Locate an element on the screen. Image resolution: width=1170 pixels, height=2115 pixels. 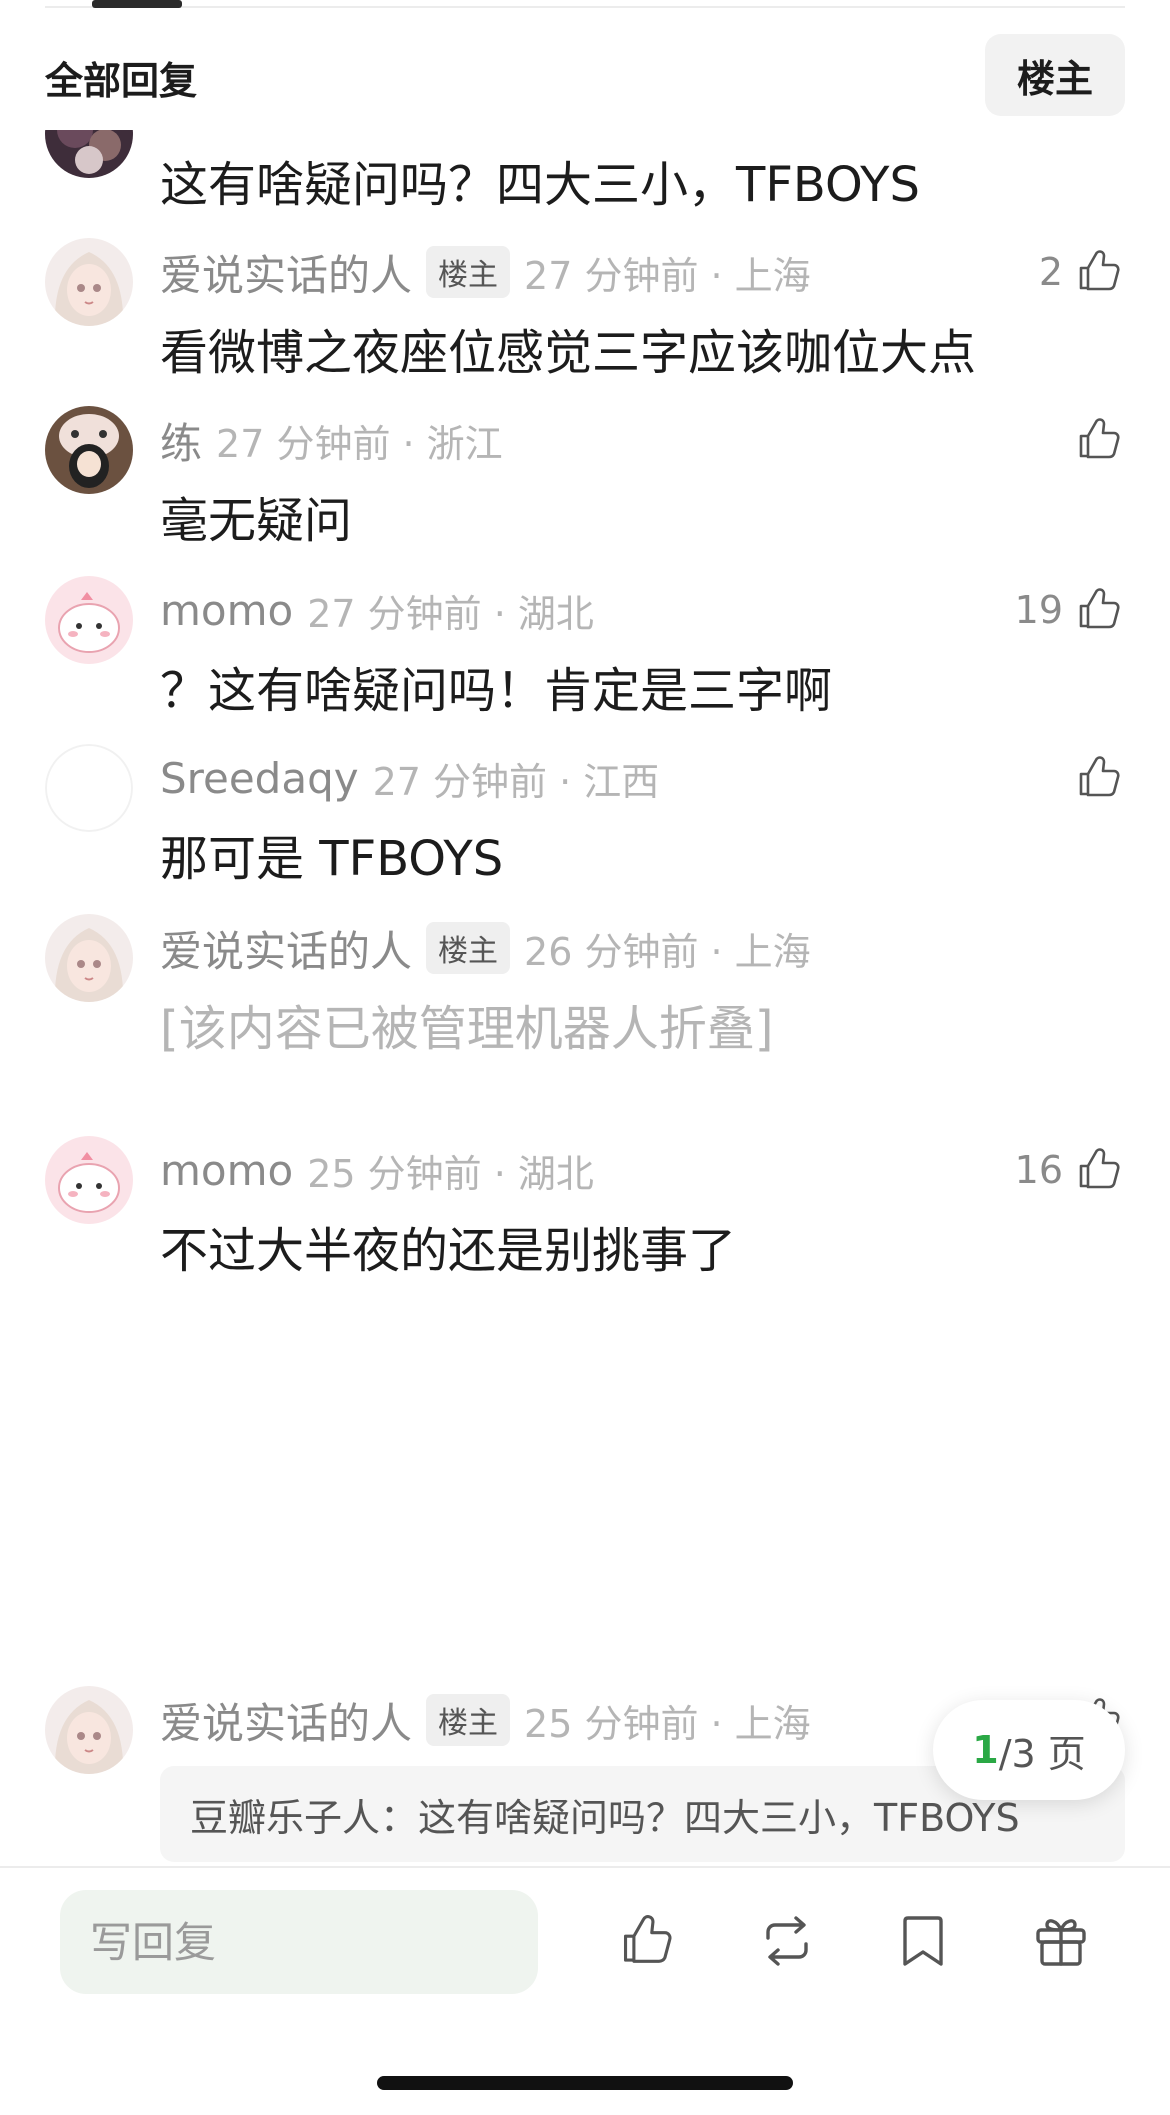
comment-text: ？这有啥疑问吗！肯定是三字啊 is located at coordinates (496, 691).